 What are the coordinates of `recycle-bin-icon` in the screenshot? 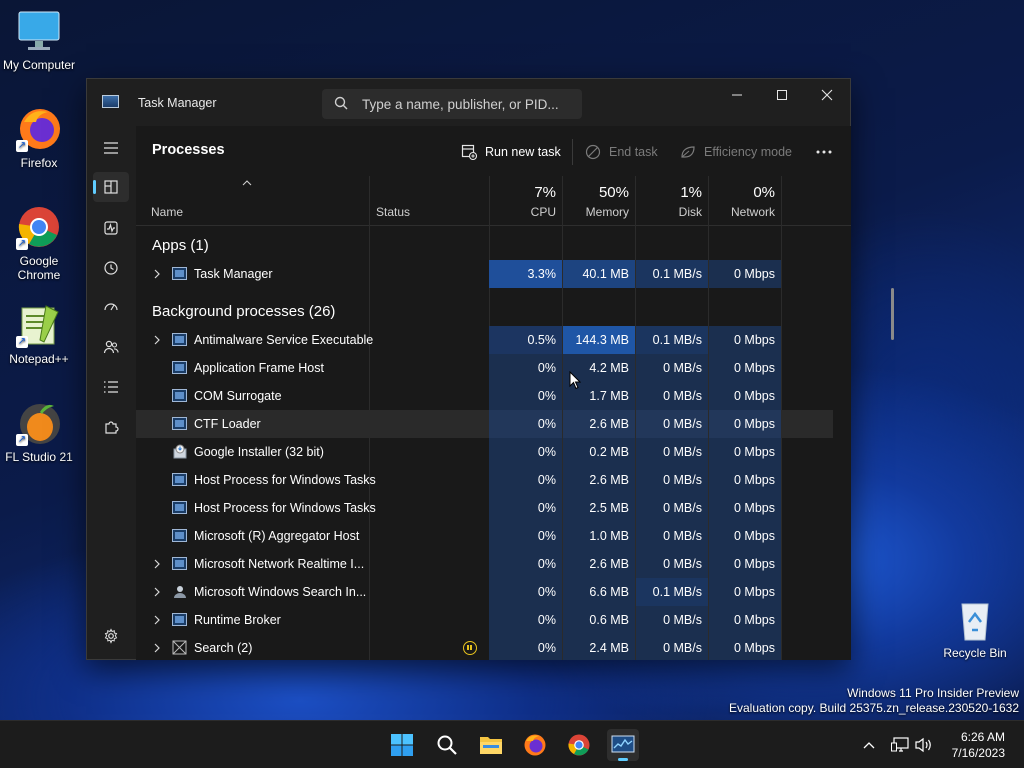 It's located at (975, 619).